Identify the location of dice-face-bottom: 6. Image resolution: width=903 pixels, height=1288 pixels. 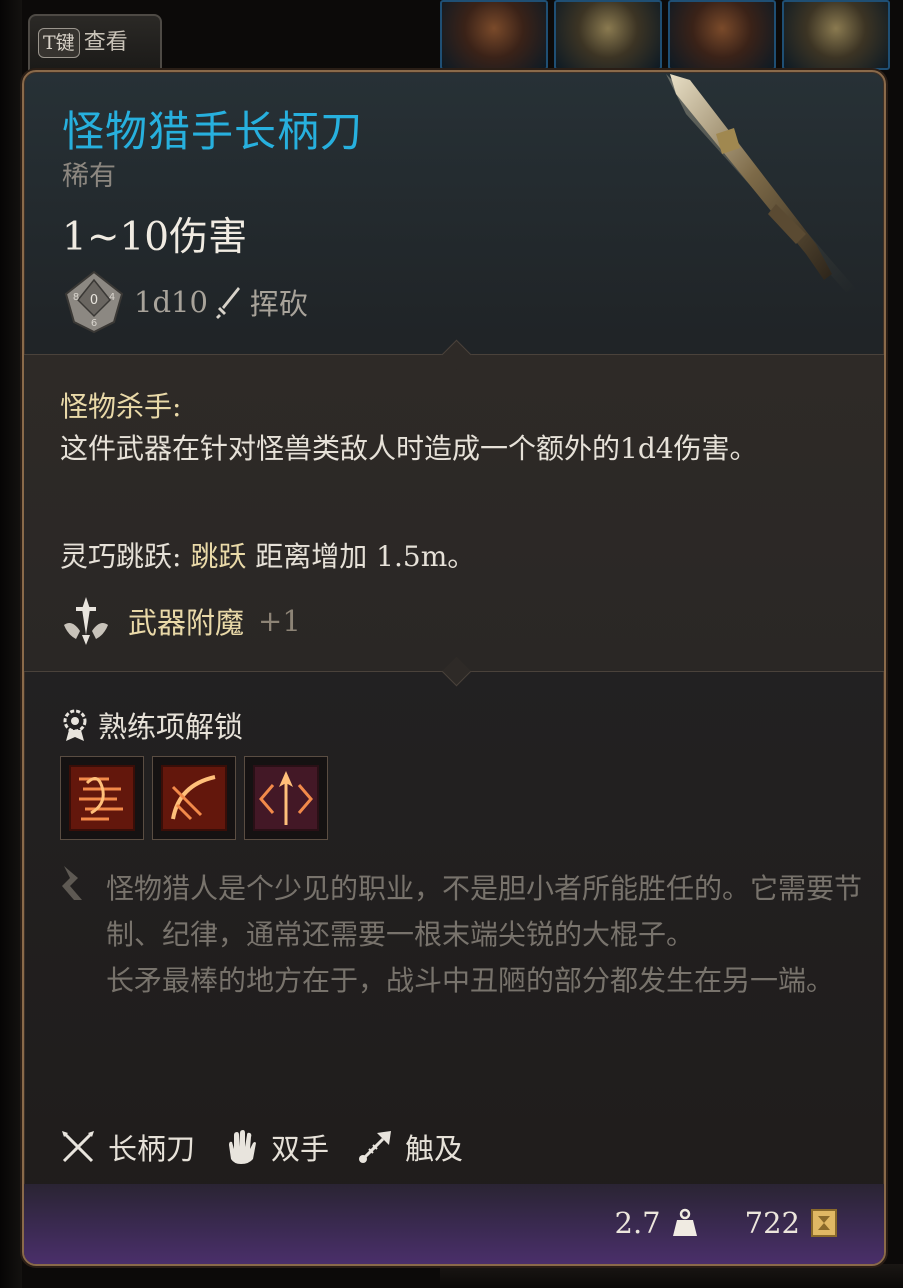
(94, 323).